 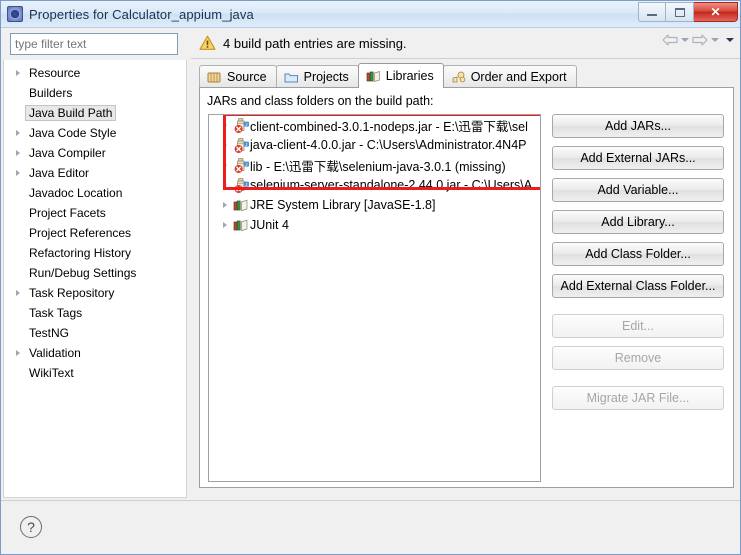 What do you see at coordinates (370, 14) in the screenshot?
I see `title-bar: Properties for Calculator_appium_java ✕` at bounding box center [370, 14].